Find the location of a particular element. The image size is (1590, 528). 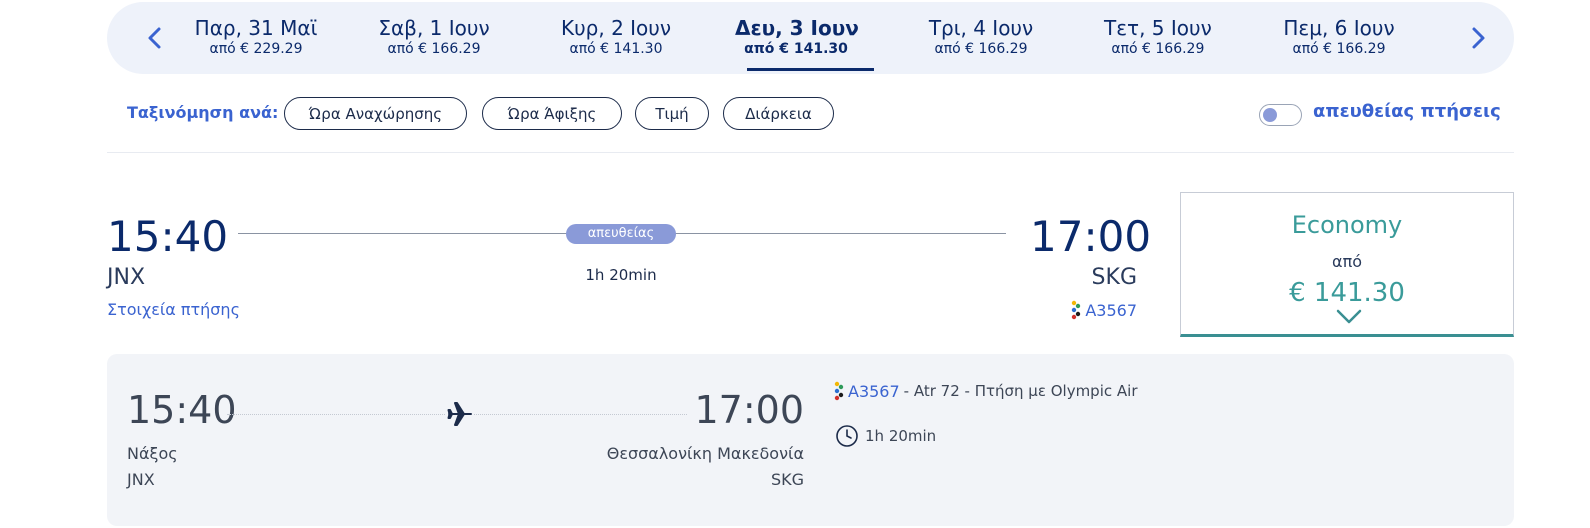

date-tab: Τρι, 4 Ιουν από € 166.29 is located at coordinates (981, 36).